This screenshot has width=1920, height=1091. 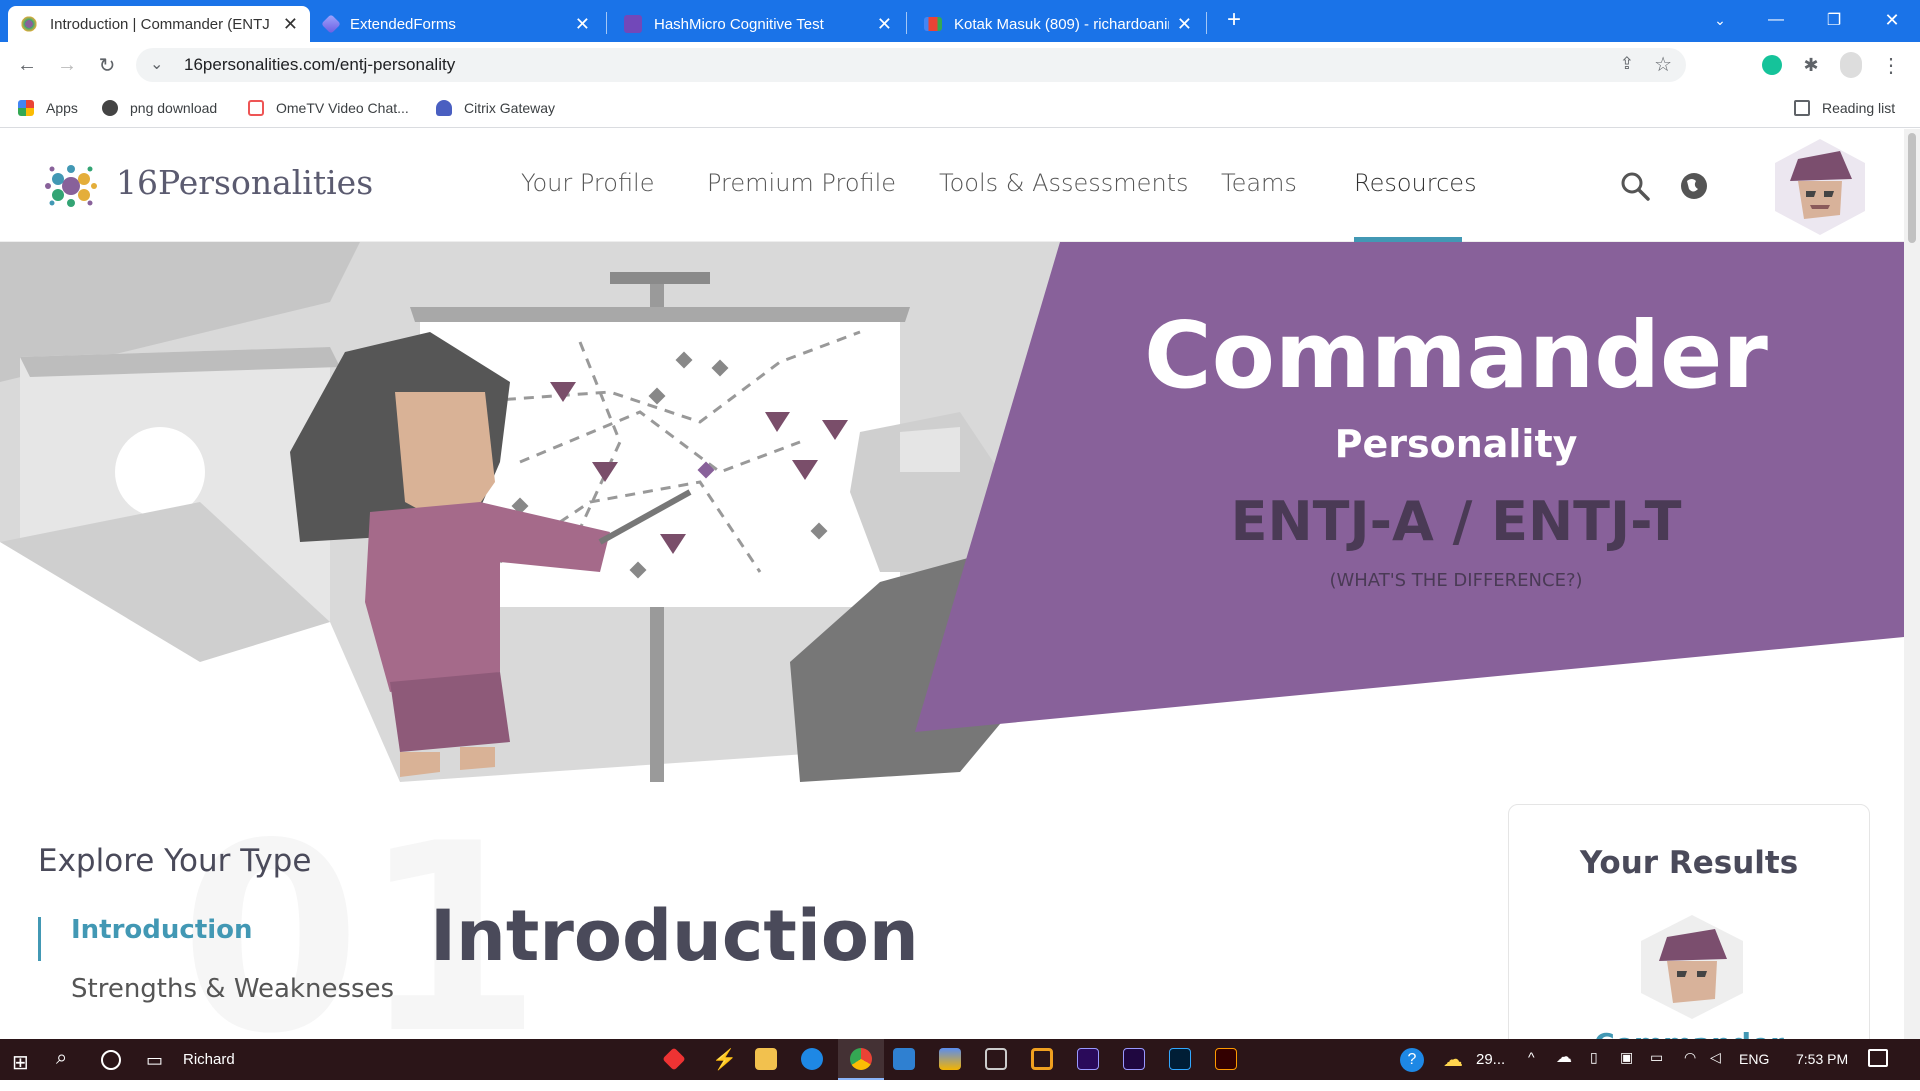 I want to click on extendedforms-favicon-icon, so click(x=331, y=24).